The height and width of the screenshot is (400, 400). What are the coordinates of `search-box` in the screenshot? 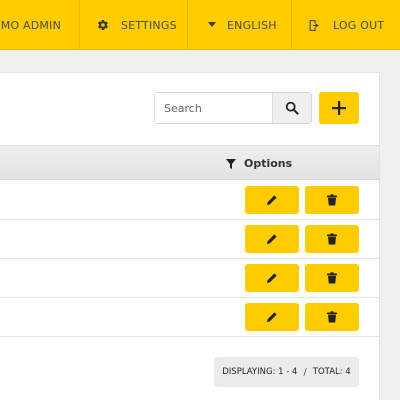 It's located at (233, 108).